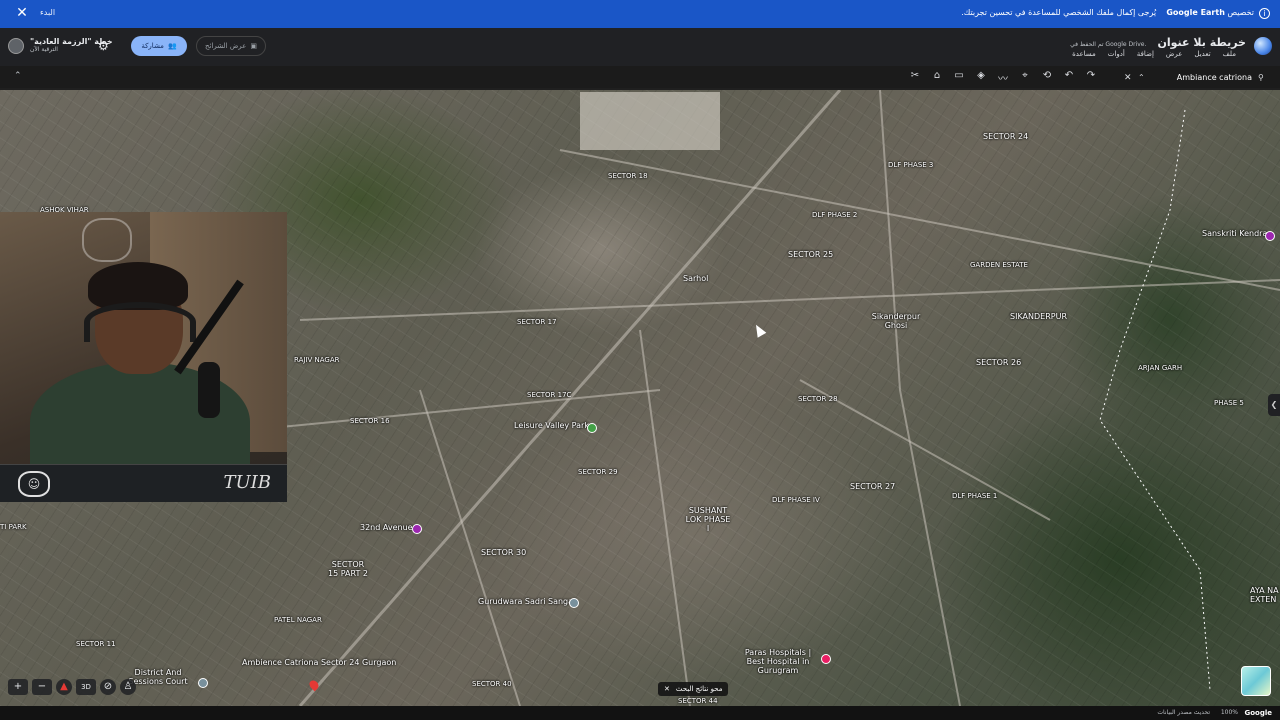 Image resolution: width=1280 pixels, height=720 pixels. Describe the element at coordinates (818, 399) in the screenshot. I see `map-label: SECTOR 28` at that location.